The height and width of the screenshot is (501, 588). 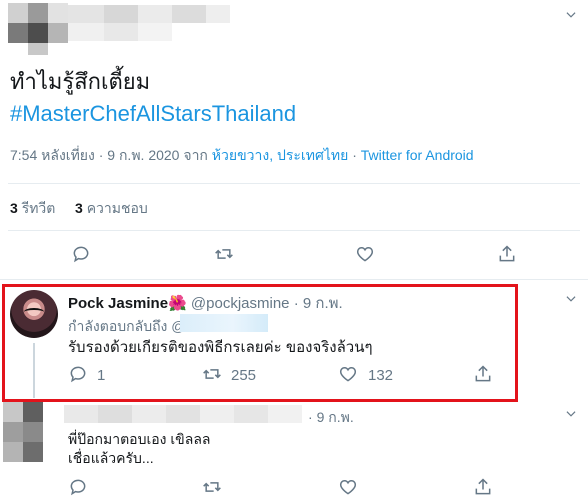 I want to click on likes-label: ความชอบ, so click(x=117, y=208).